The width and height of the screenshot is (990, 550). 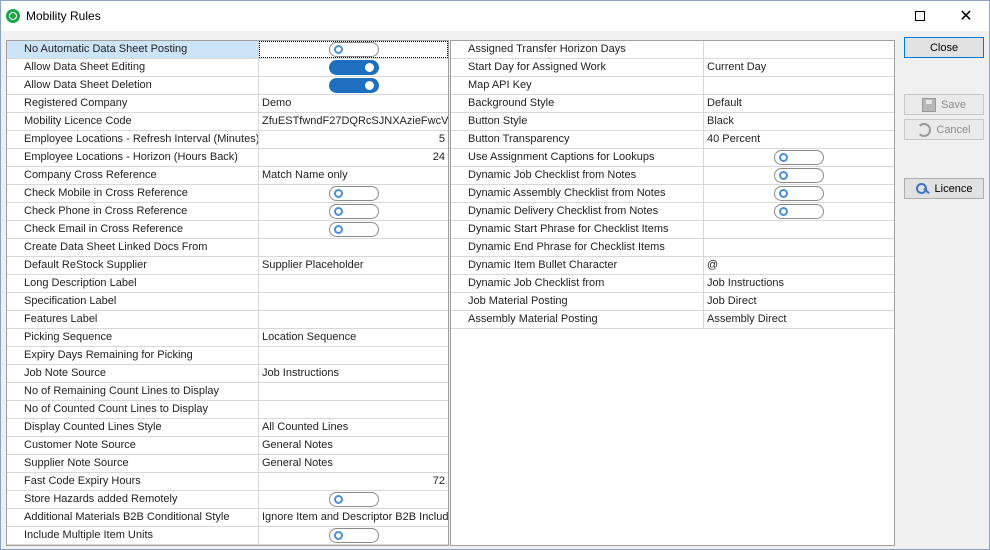 What do you see at coordinates (799, 103) in the screenshot?
I see `row-value: Default` at bounding box center [799, 103].